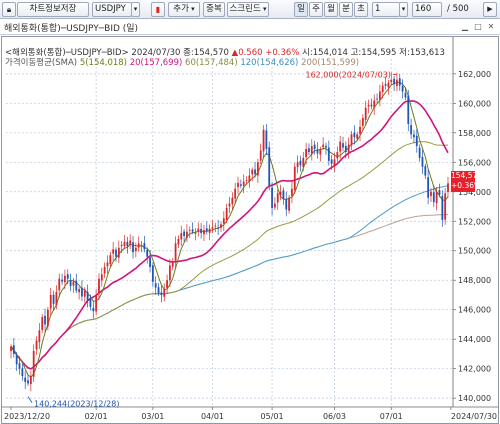 This screenshot has height=424, width=500. Describe the element at coordinates (465, 26) in the screenshot. I see `minimize-icon: ▁` at that location.